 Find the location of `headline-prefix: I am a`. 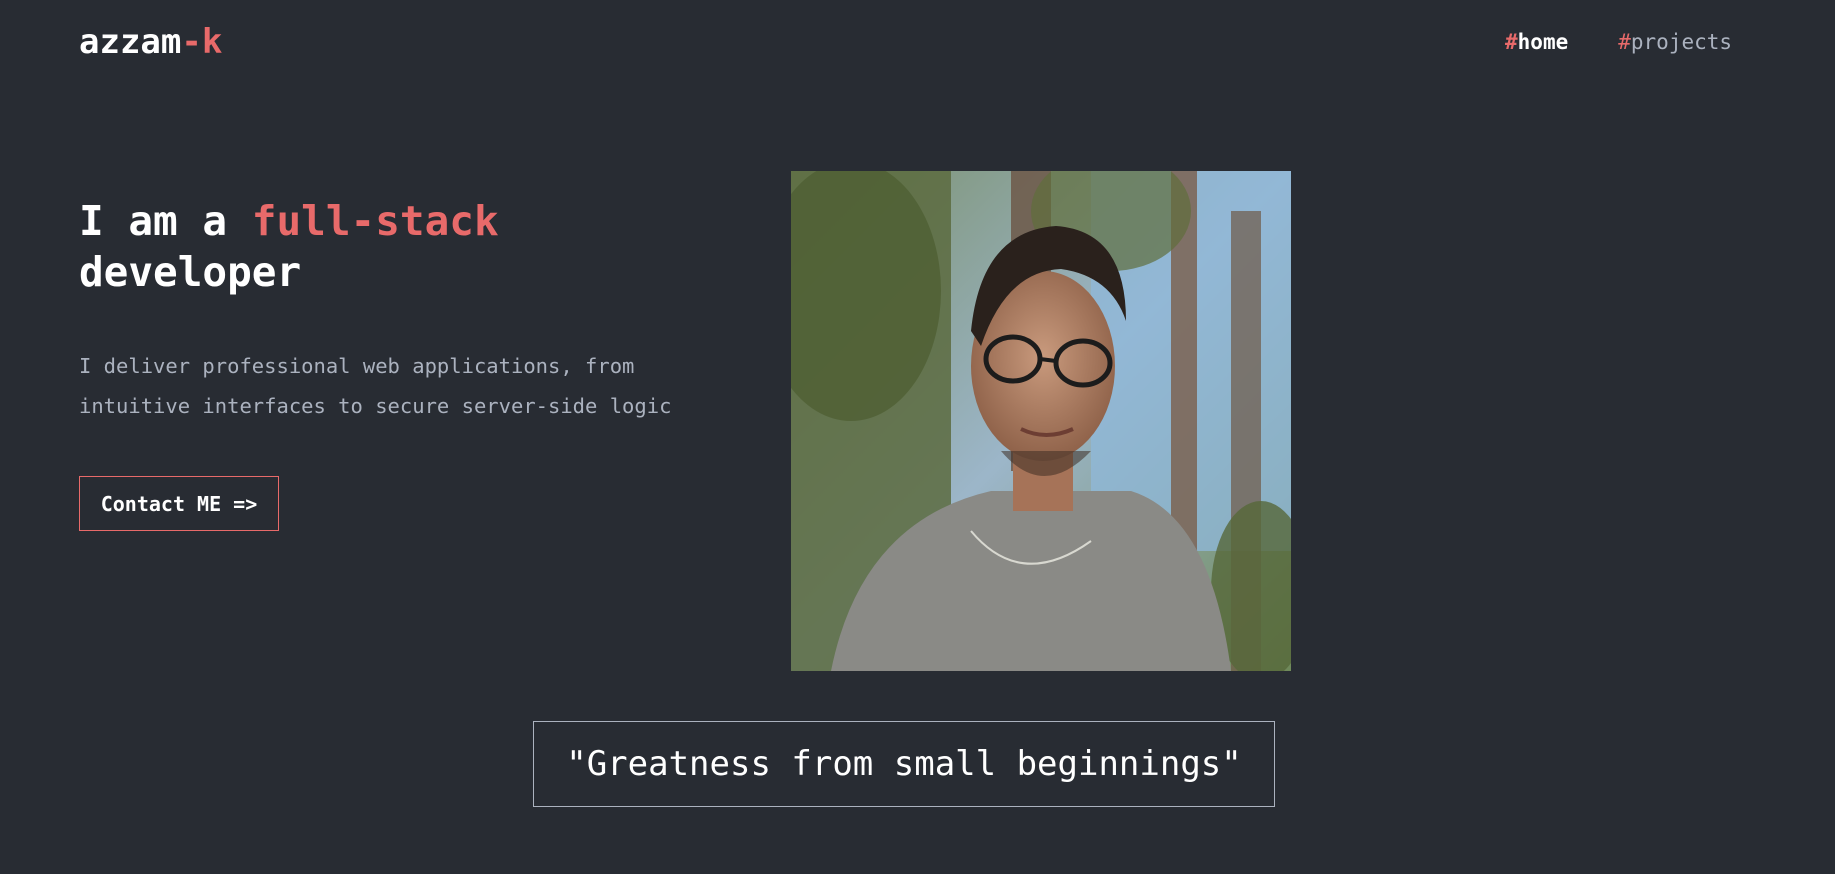

headline-prefix: I am a is located at coordinates (165, 221).